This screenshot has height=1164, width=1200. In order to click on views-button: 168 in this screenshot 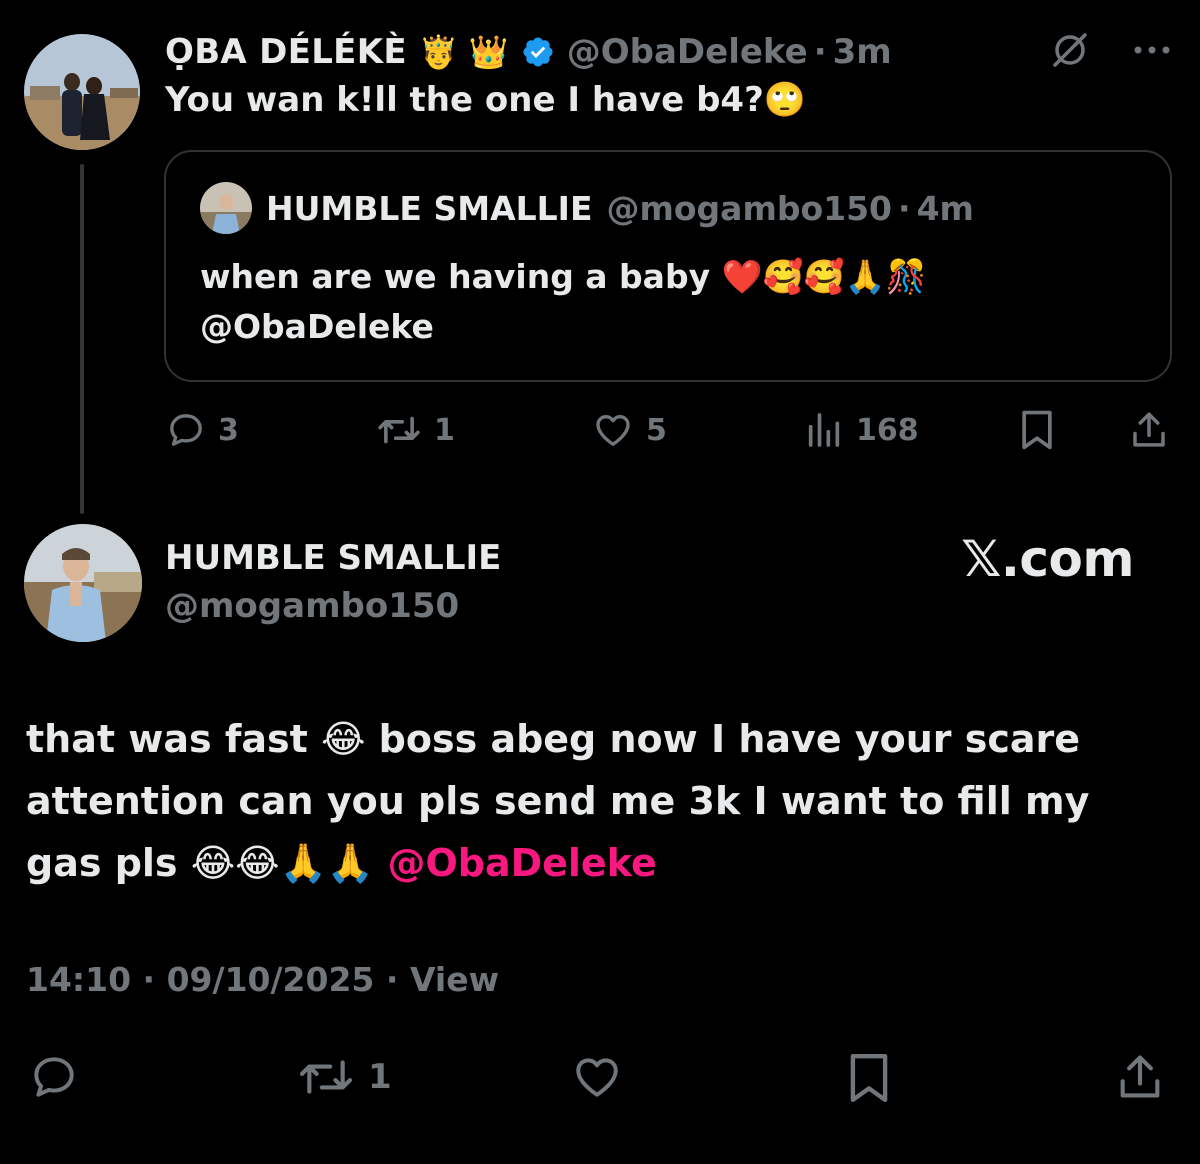, I will do `click(861, 430)`.